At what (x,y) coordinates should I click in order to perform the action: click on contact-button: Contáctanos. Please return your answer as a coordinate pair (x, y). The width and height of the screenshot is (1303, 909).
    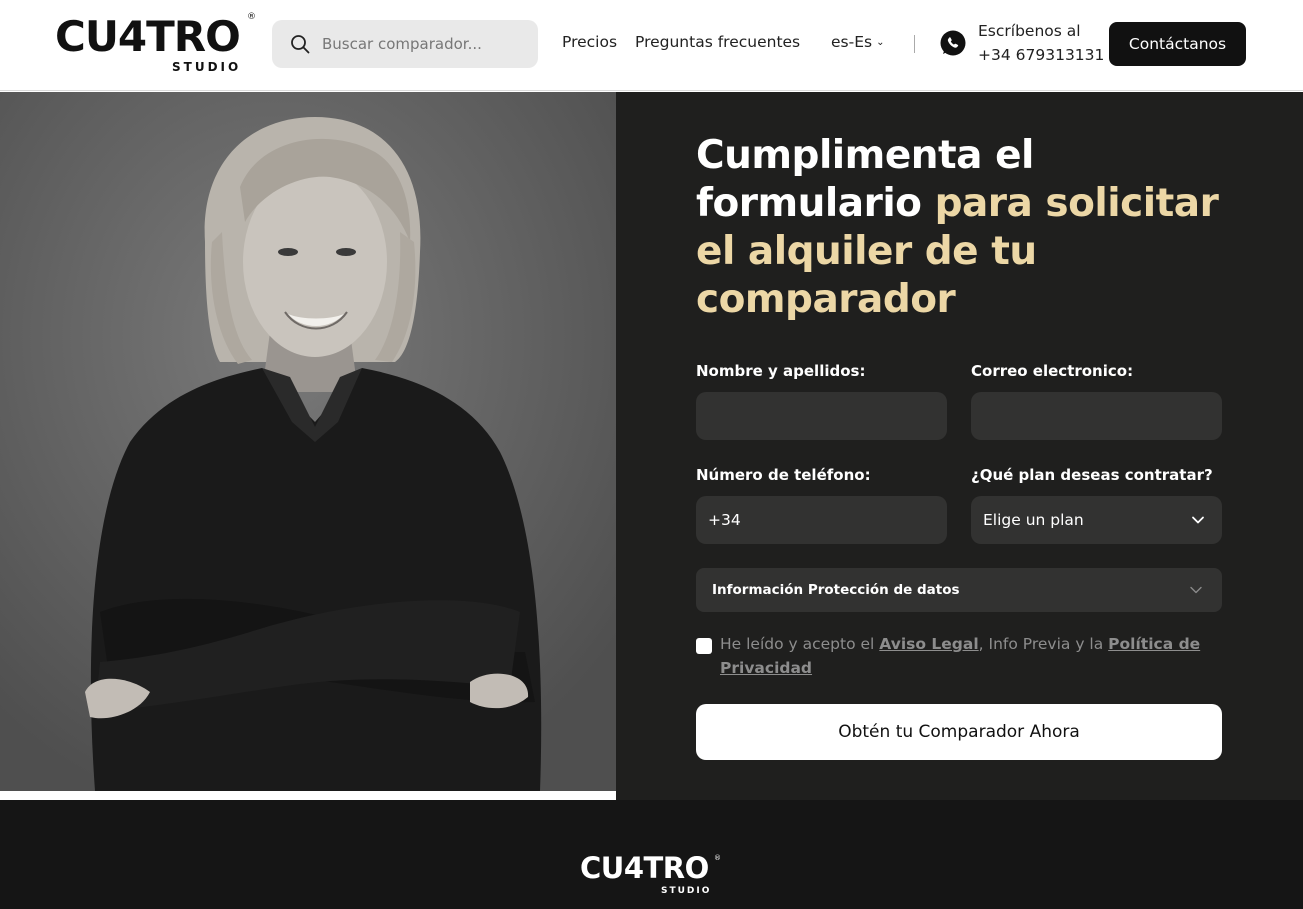
    Looking at the image, I should click on (1177, 44).